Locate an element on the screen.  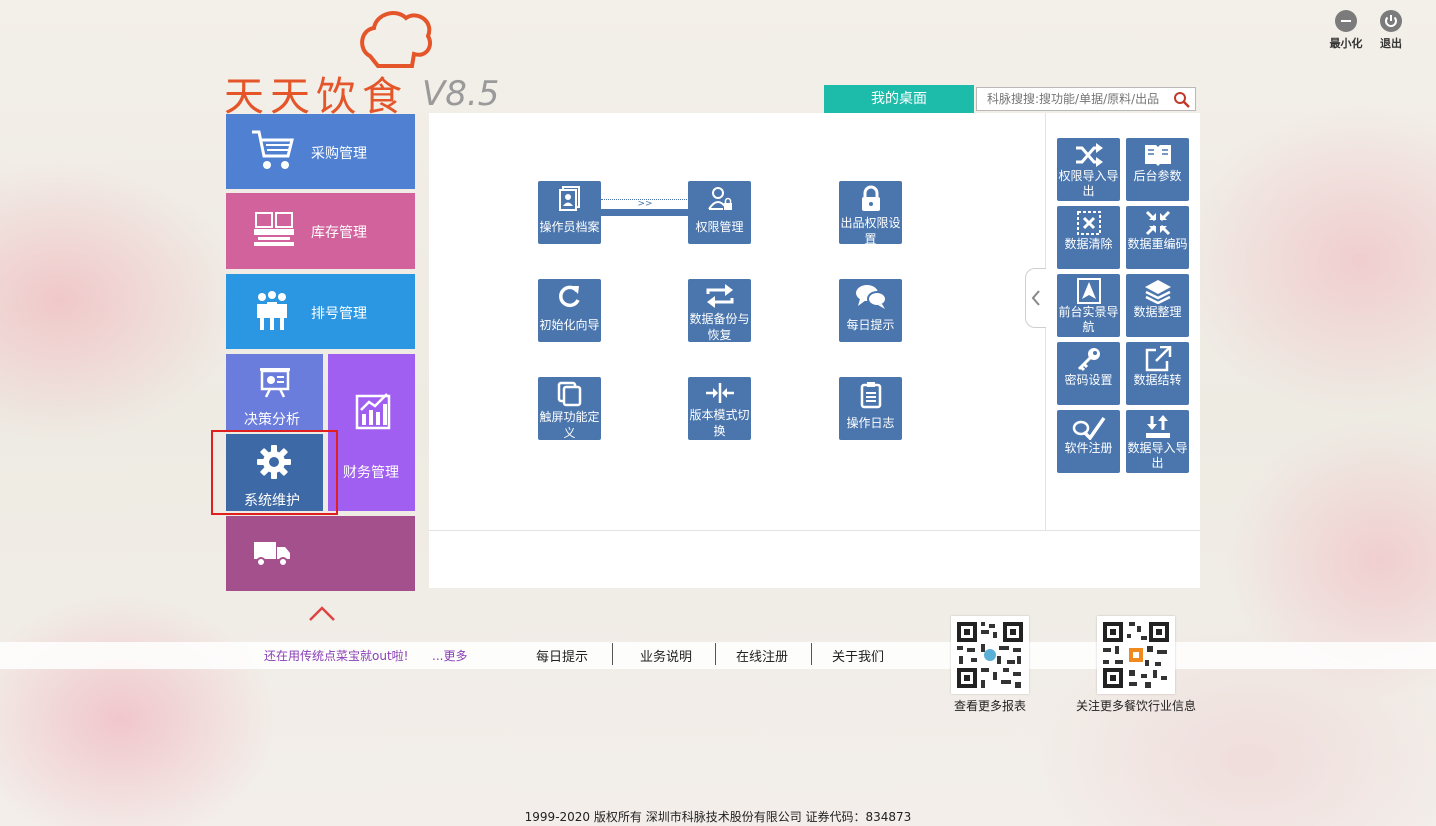
menu-decision: 决策分析 is located at coordinates (274, 392).